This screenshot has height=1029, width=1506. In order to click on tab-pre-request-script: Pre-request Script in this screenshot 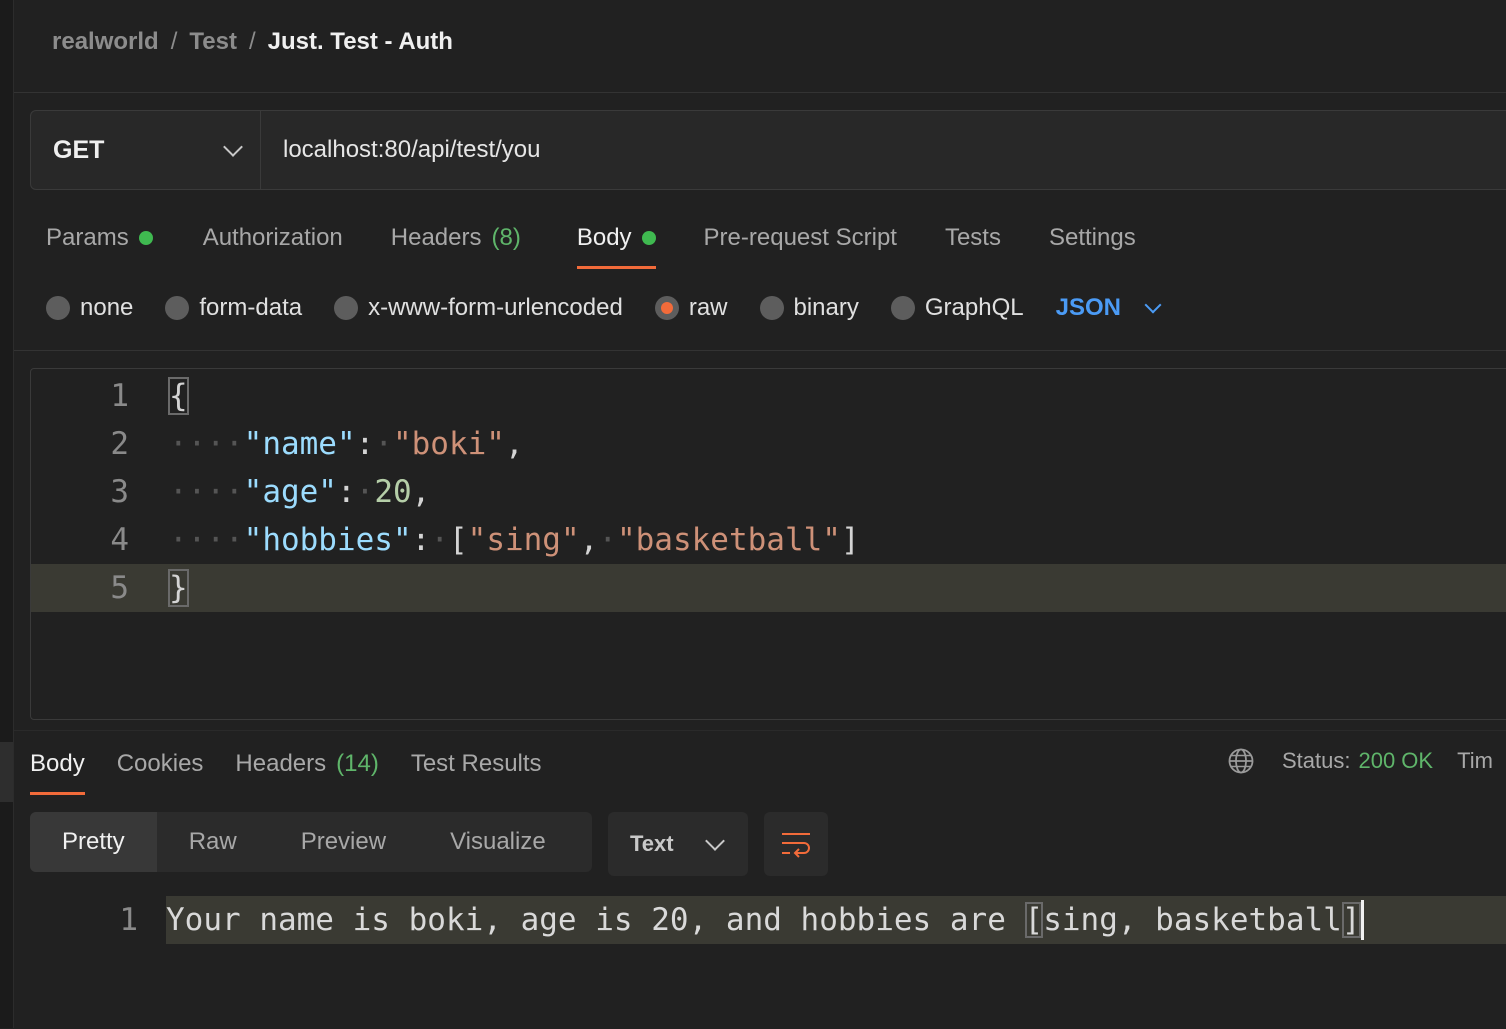, I will do `click(800, 238)`.